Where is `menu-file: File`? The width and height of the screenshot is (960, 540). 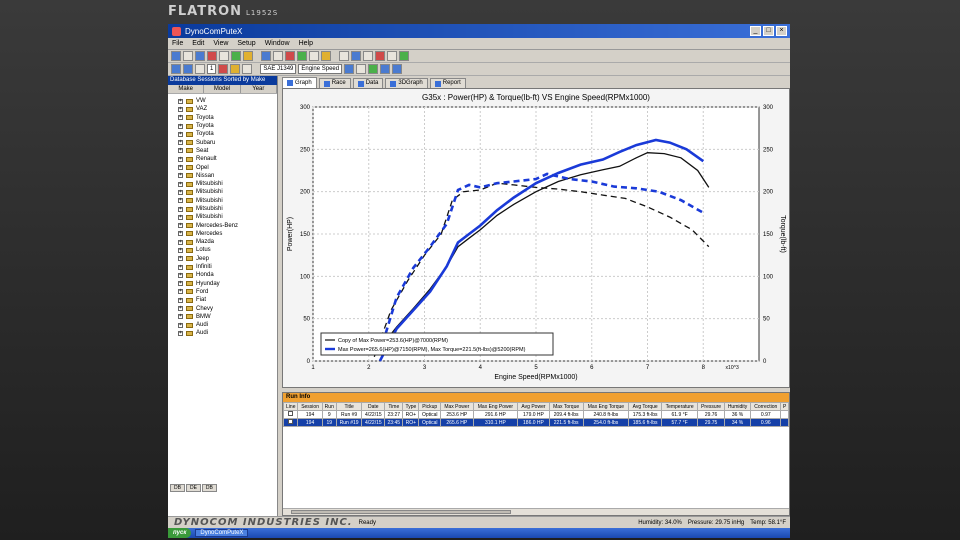
menu-file: File is located at coordinates (177, 43).